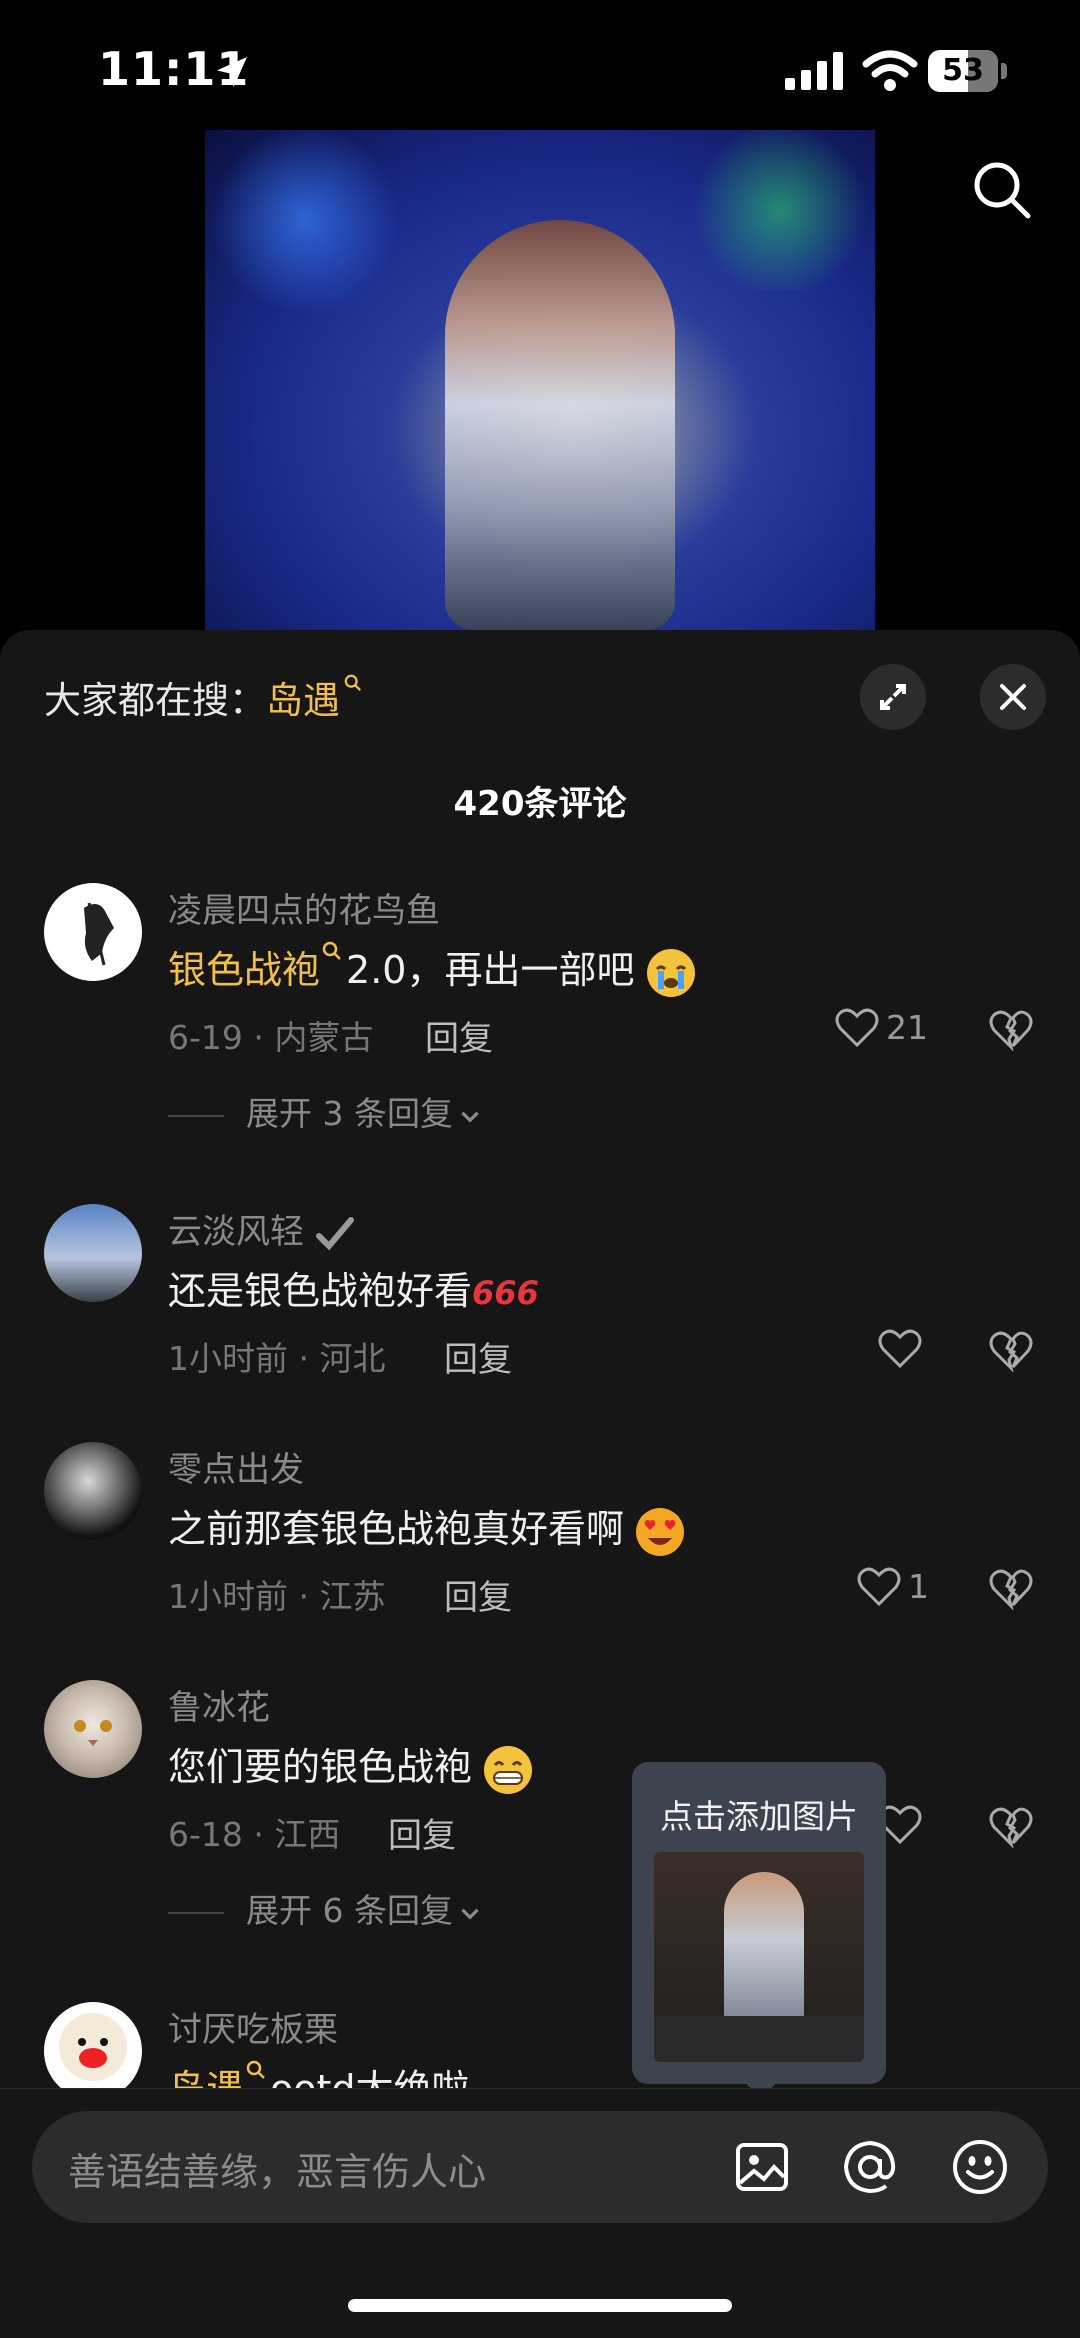 This screenshot has height=2338, width=1080. I want to click on close-panel-button, so click(1013, 697).